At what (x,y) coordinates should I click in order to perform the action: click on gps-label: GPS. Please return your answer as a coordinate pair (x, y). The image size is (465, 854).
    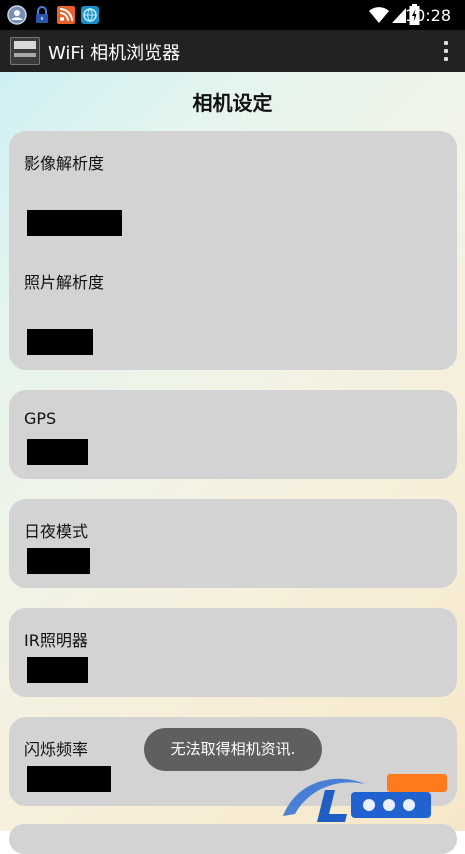
    Looking at the image, I should click on (40, 418).